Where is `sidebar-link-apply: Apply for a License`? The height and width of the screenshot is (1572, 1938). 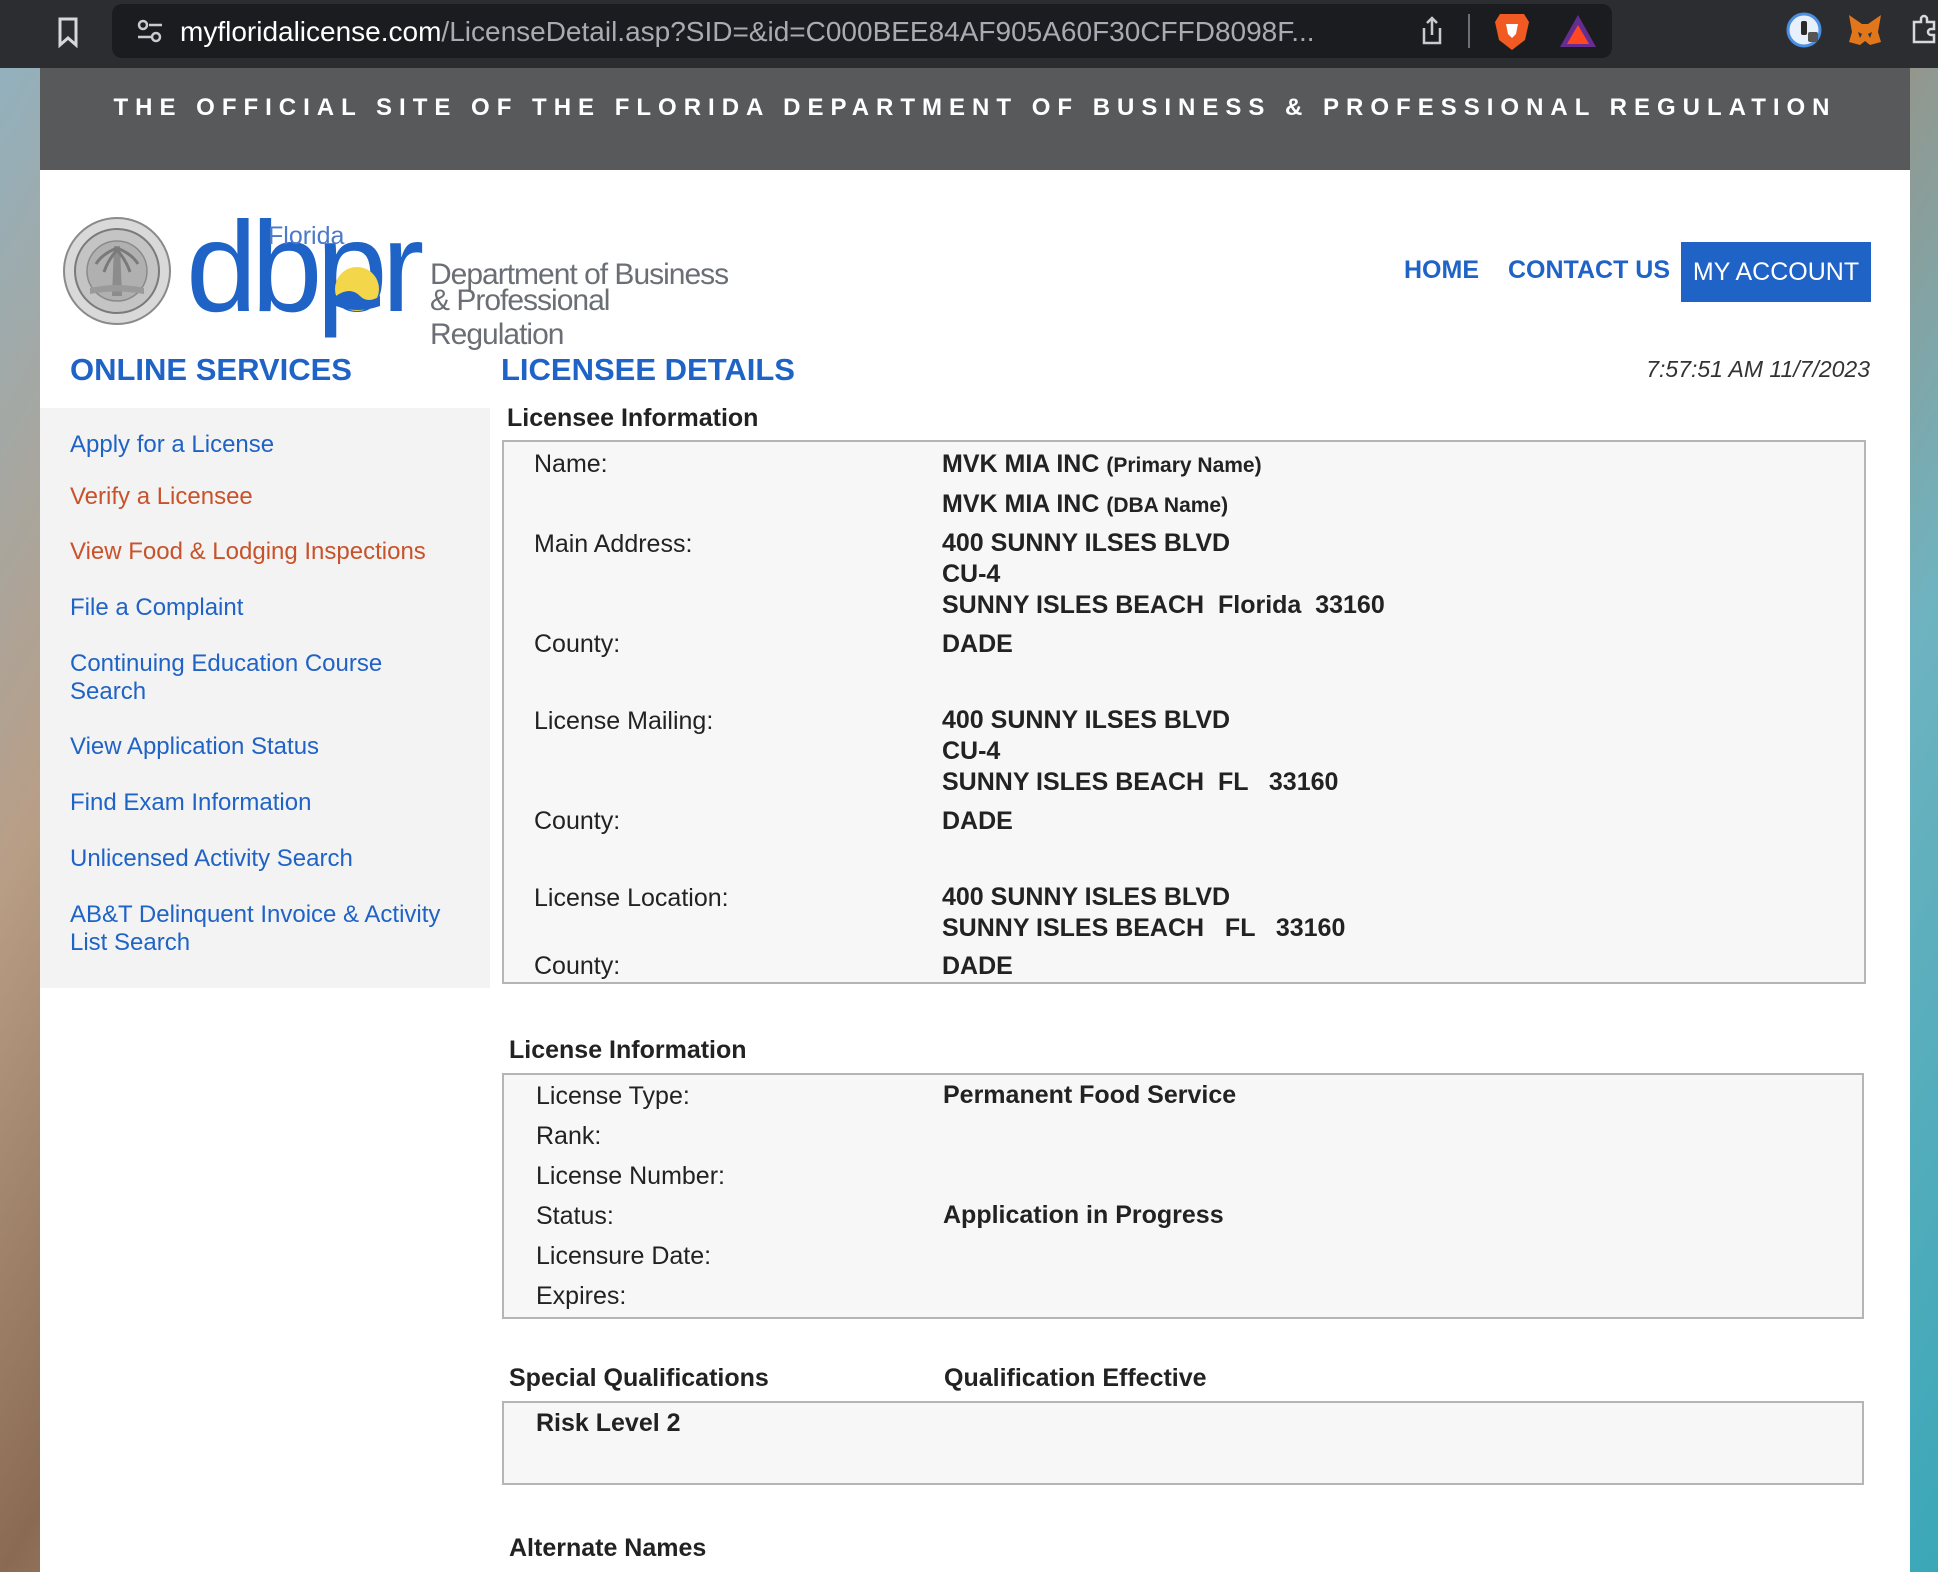
sidebar-link-apply: Apply for a License is located at coordinates (270, 445).